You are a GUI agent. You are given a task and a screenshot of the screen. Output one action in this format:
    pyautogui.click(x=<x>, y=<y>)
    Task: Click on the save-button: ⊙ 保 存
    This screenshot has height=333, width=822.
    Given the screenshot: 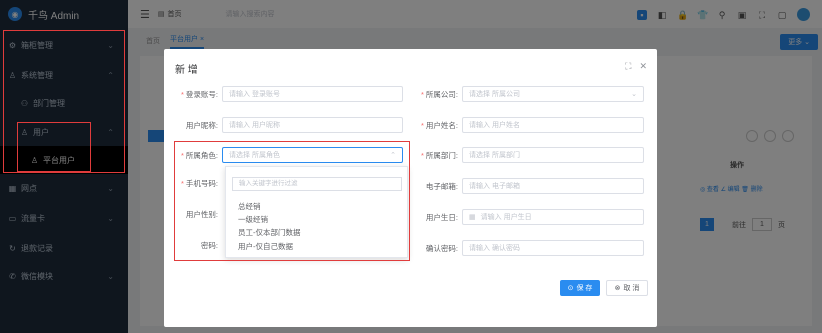 What is the action you would take?
    pyautogui.click(x=580, y=288)
    